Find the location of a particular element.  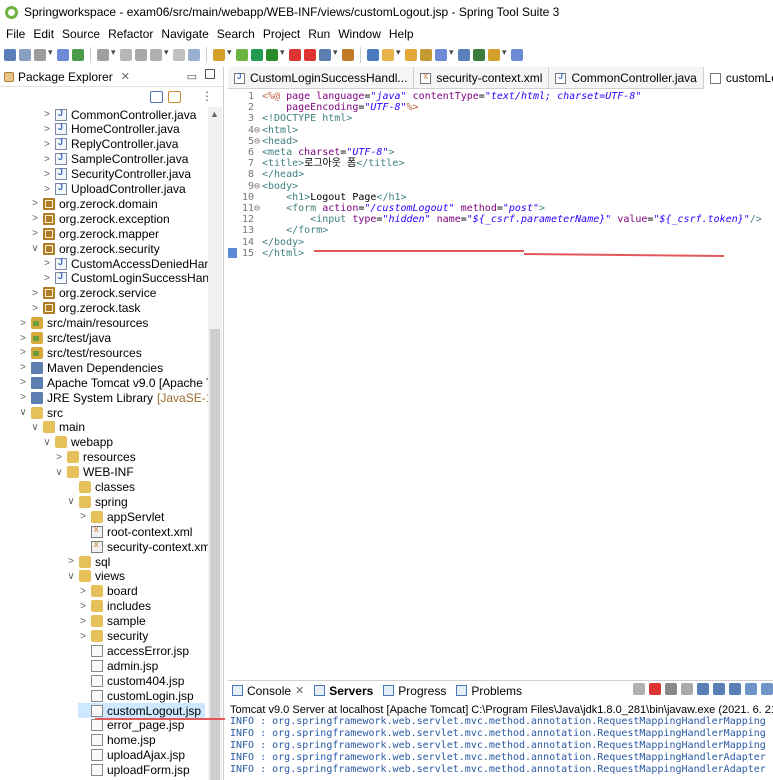

tree-item: admin.jsp is located at coordinates (118, 665).